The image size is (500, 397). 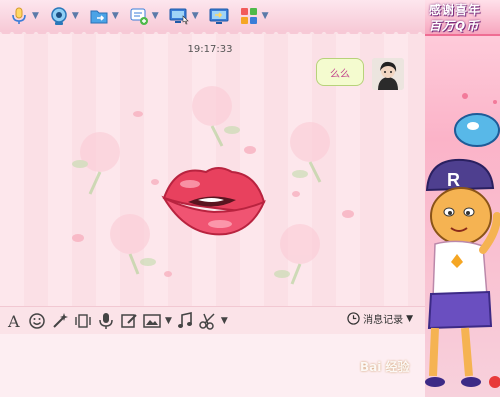 I want to click on font-icon: A, so click(x=14, y=321).